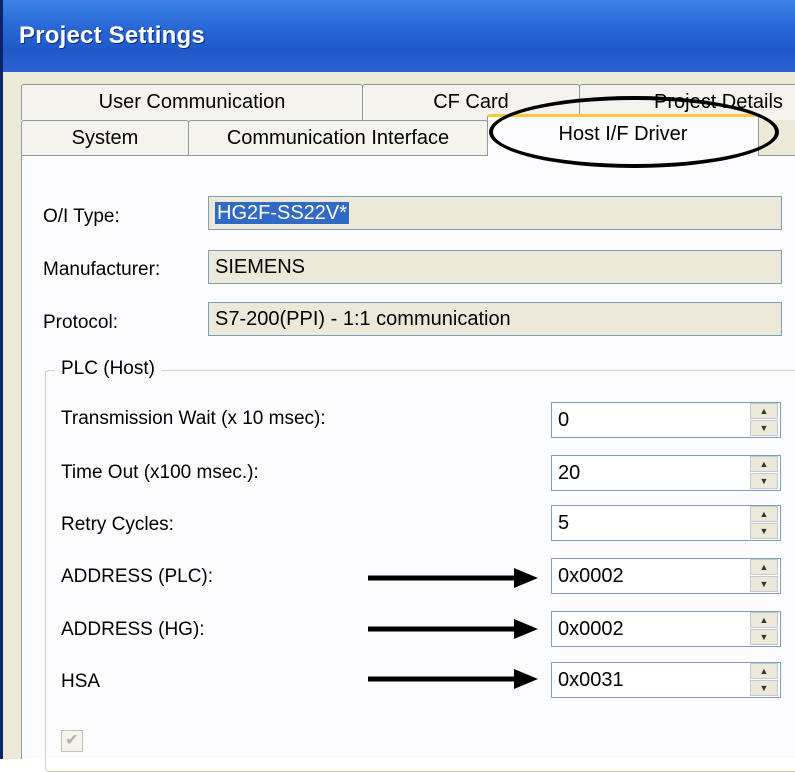 Image resolution: width=795 pixels, height=772 pixels. I want to click on tab-user-communication: User Communication, so click(192, 102).